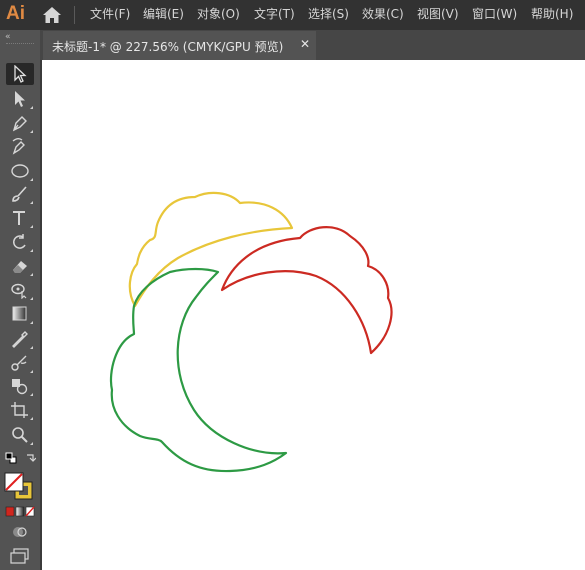 The height and width of the screenshot is (570, 585). I want to click on curvature-tool-icon, so click(20, 146).